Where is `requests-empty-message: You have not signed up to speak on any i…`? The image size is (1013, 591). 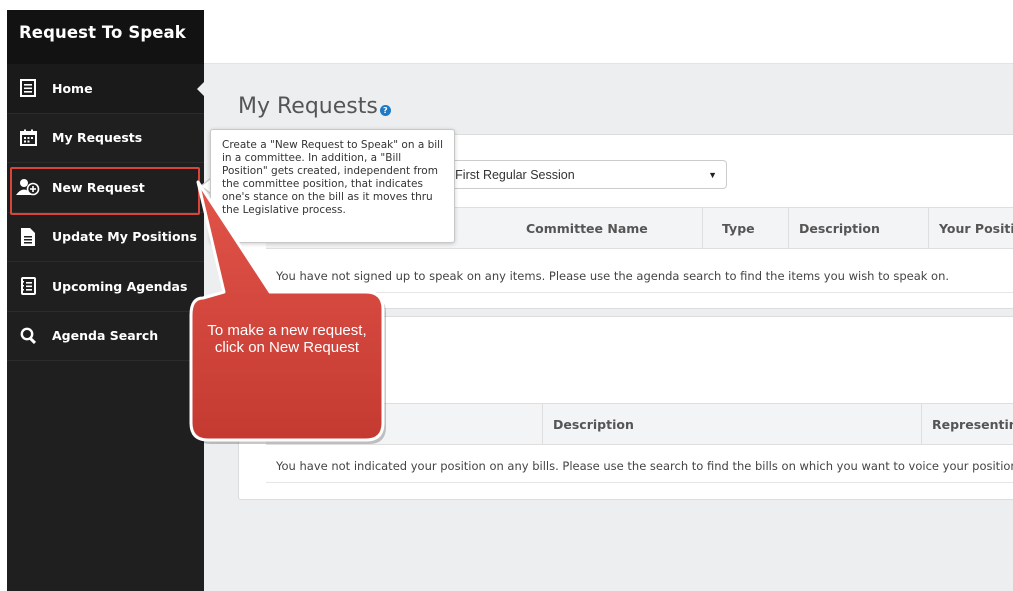
requests-empty-message: You have not signed up to speak on any i… is located at coordinates (639, 276).